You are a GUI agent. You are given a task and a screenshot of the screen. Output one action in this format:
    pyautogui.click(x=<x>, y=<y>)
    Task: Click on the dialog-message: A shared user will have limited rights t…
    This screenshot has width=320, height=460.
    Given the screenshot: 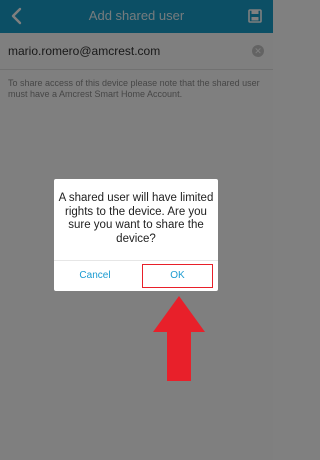 What is the action you would take?
    pyautogui.click(x=136, y=218)
    